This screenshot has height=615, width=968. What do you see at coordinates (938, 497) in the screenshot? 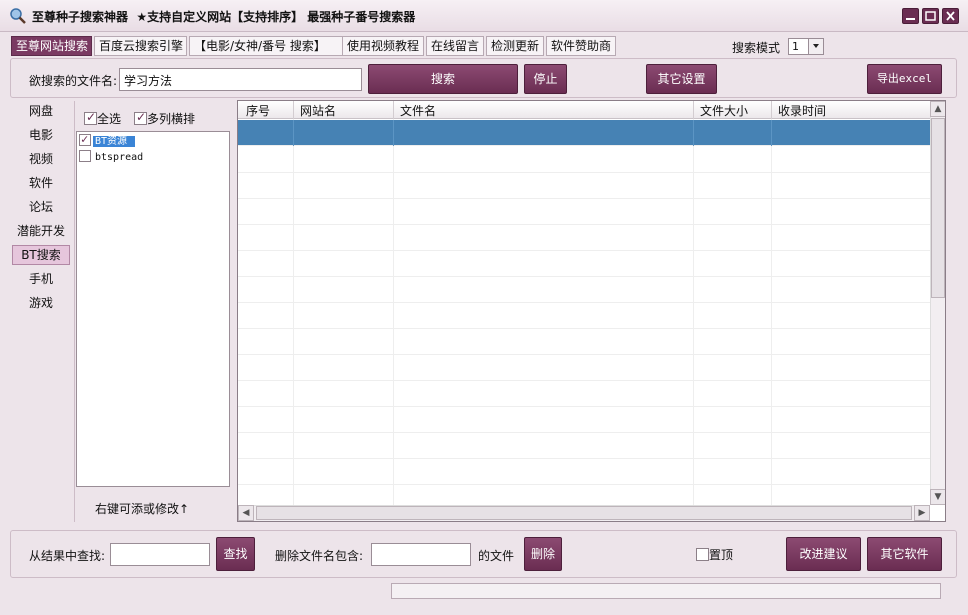
I see `scroll-down-icon: ▼` at bounding box center [938, 497].